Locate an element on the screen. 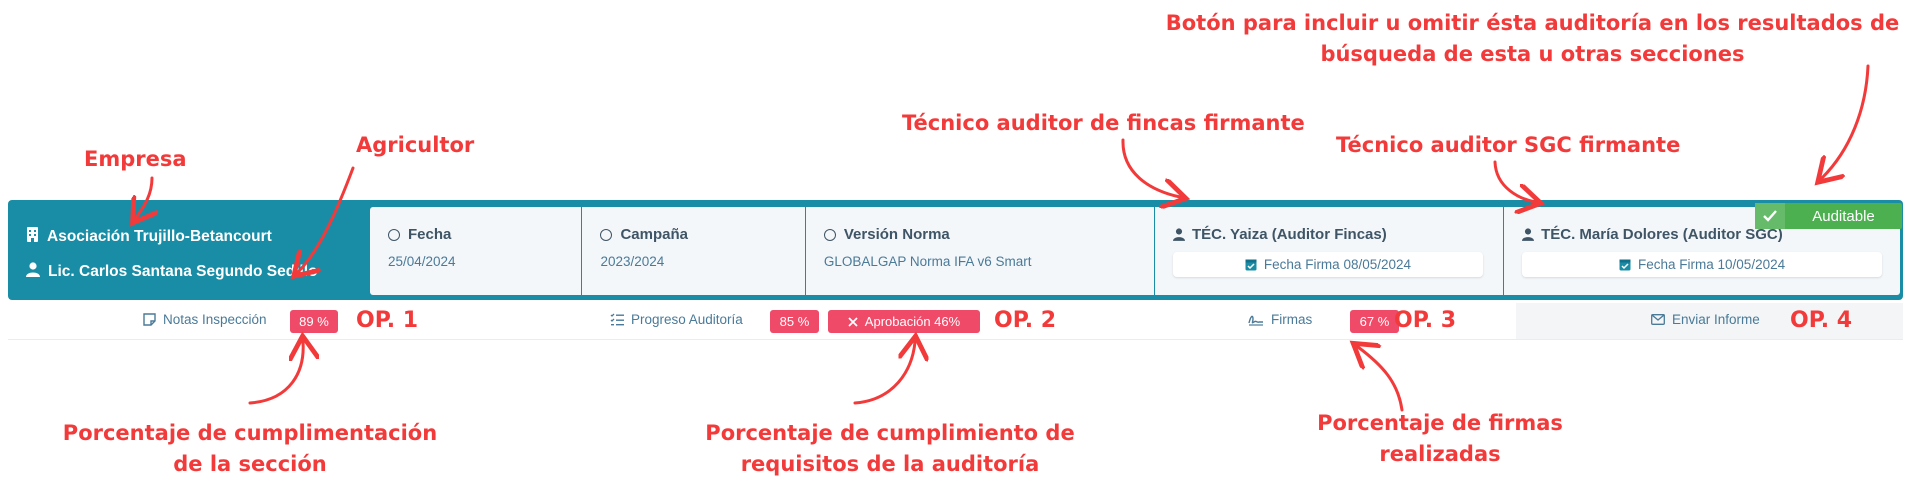 Image resolution: width=1912 pixels, height=486 pixels. notas-inspeccion-link: Notas Inspección is located at coordinates (205, 319).